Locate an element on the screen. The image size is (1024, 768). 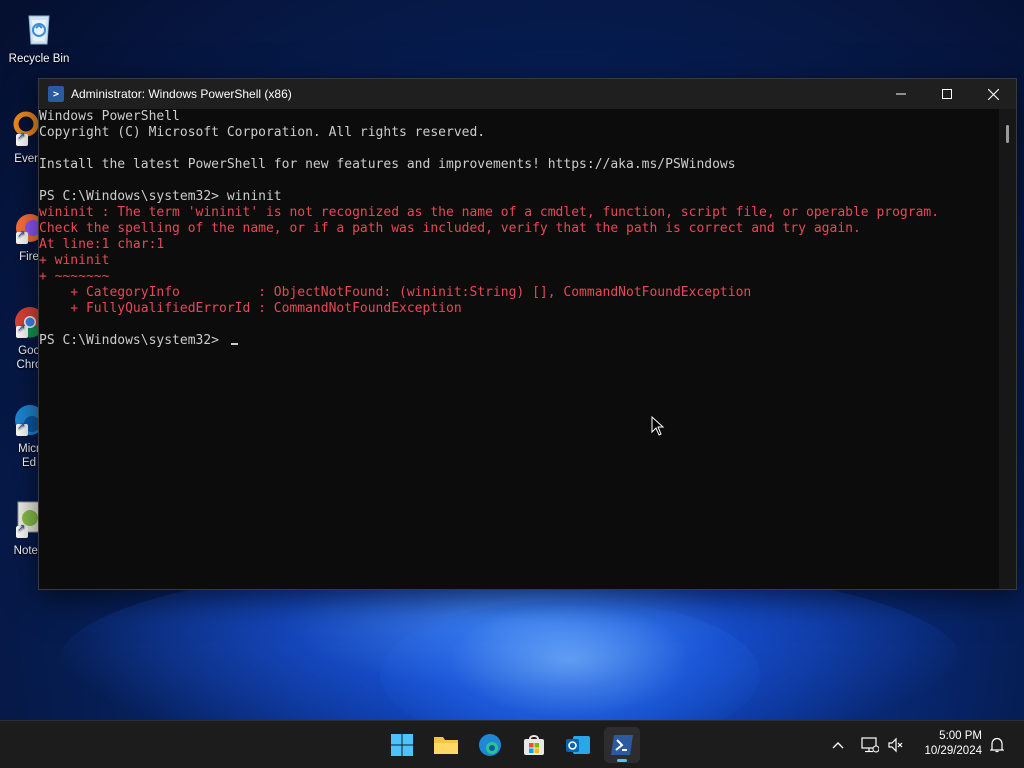
taskbar: 5:00 PM 10/29/2024 is located at coordinates (512, 744).